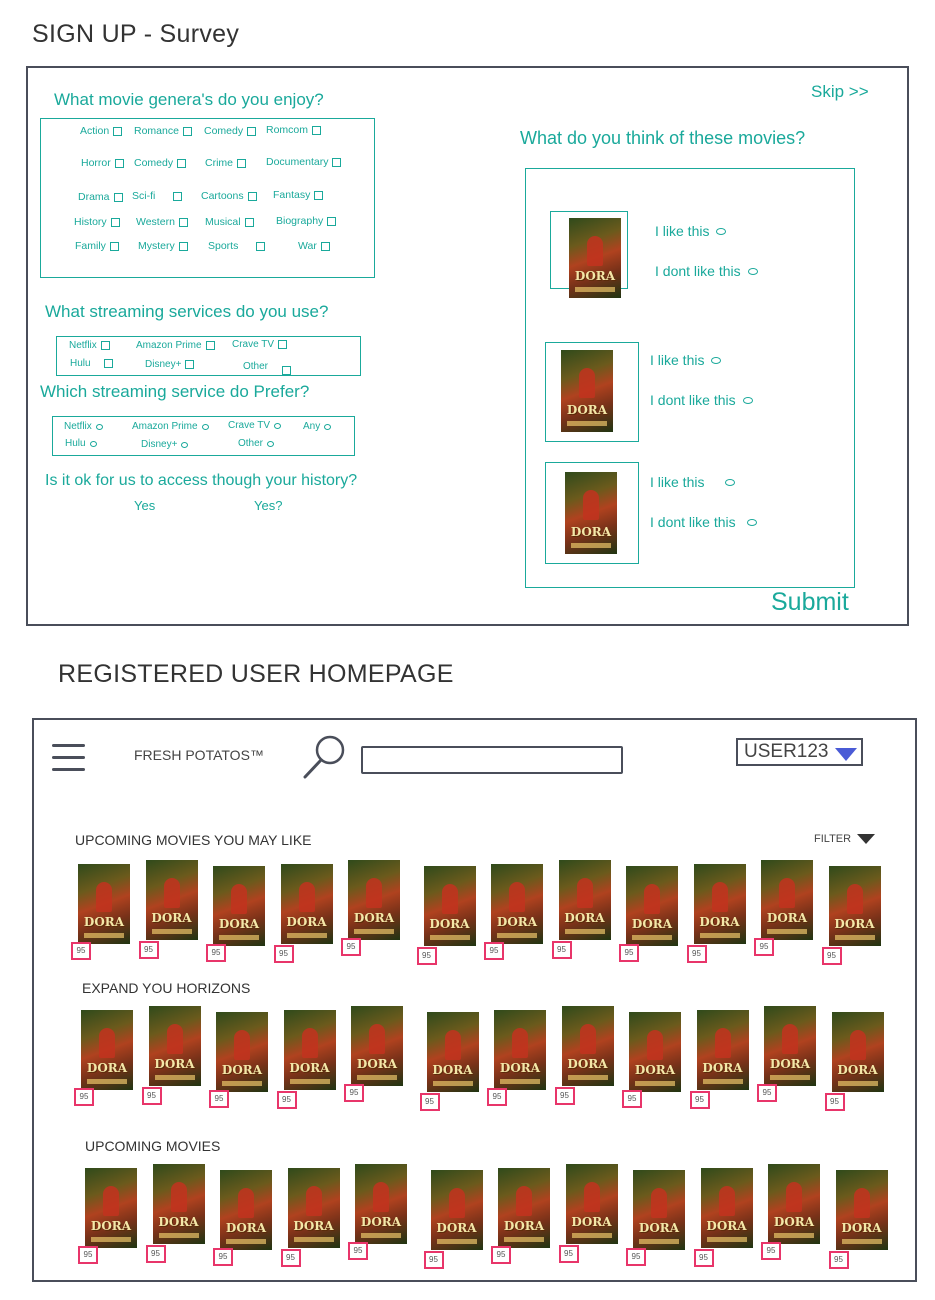  What do you see at coordinates (306, 221) in the screenshot?
I see `genre-option: Biography` at bounding box center [306, 221].